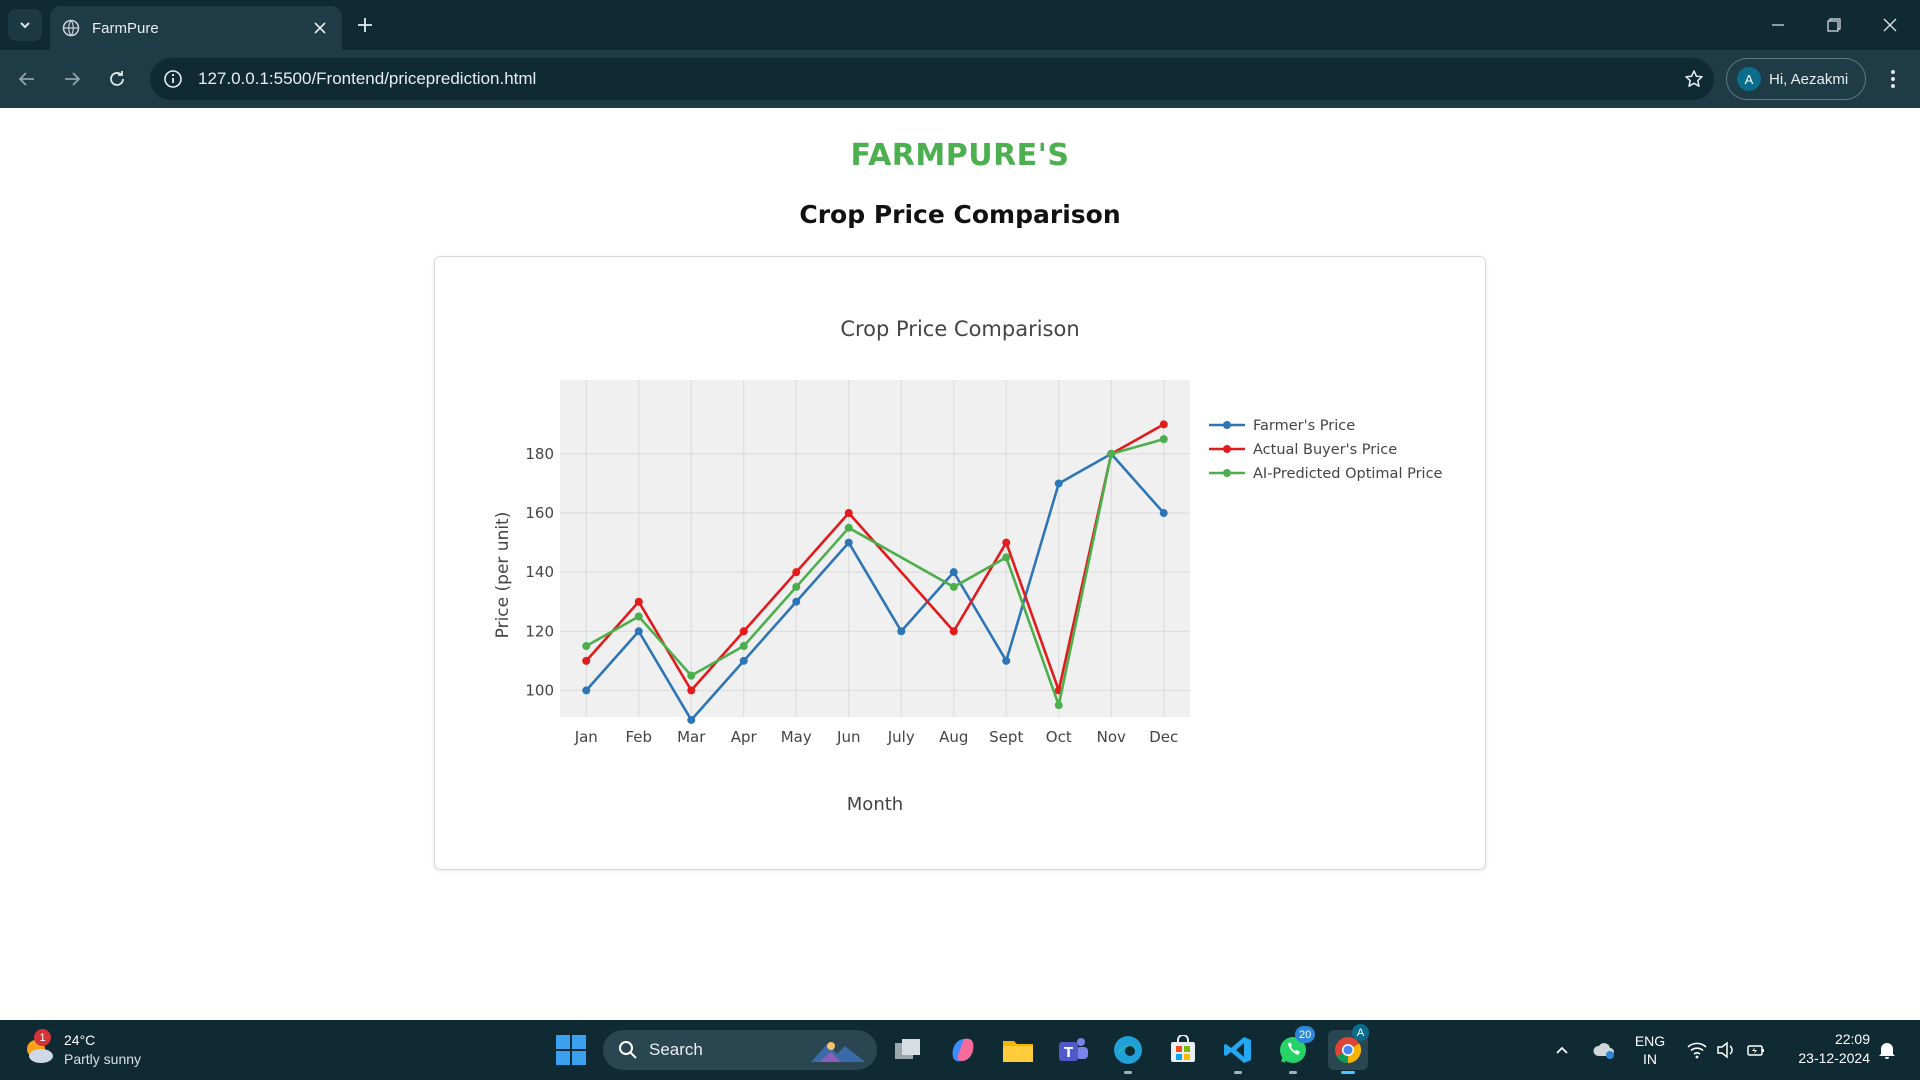 The height and width of the screenshot is (1080, 1920). What do you see at coordinates (1834, 1058) in the screenshot?
I see `clock-date: 23-12-2024` at bounding box center [1834, 1058].